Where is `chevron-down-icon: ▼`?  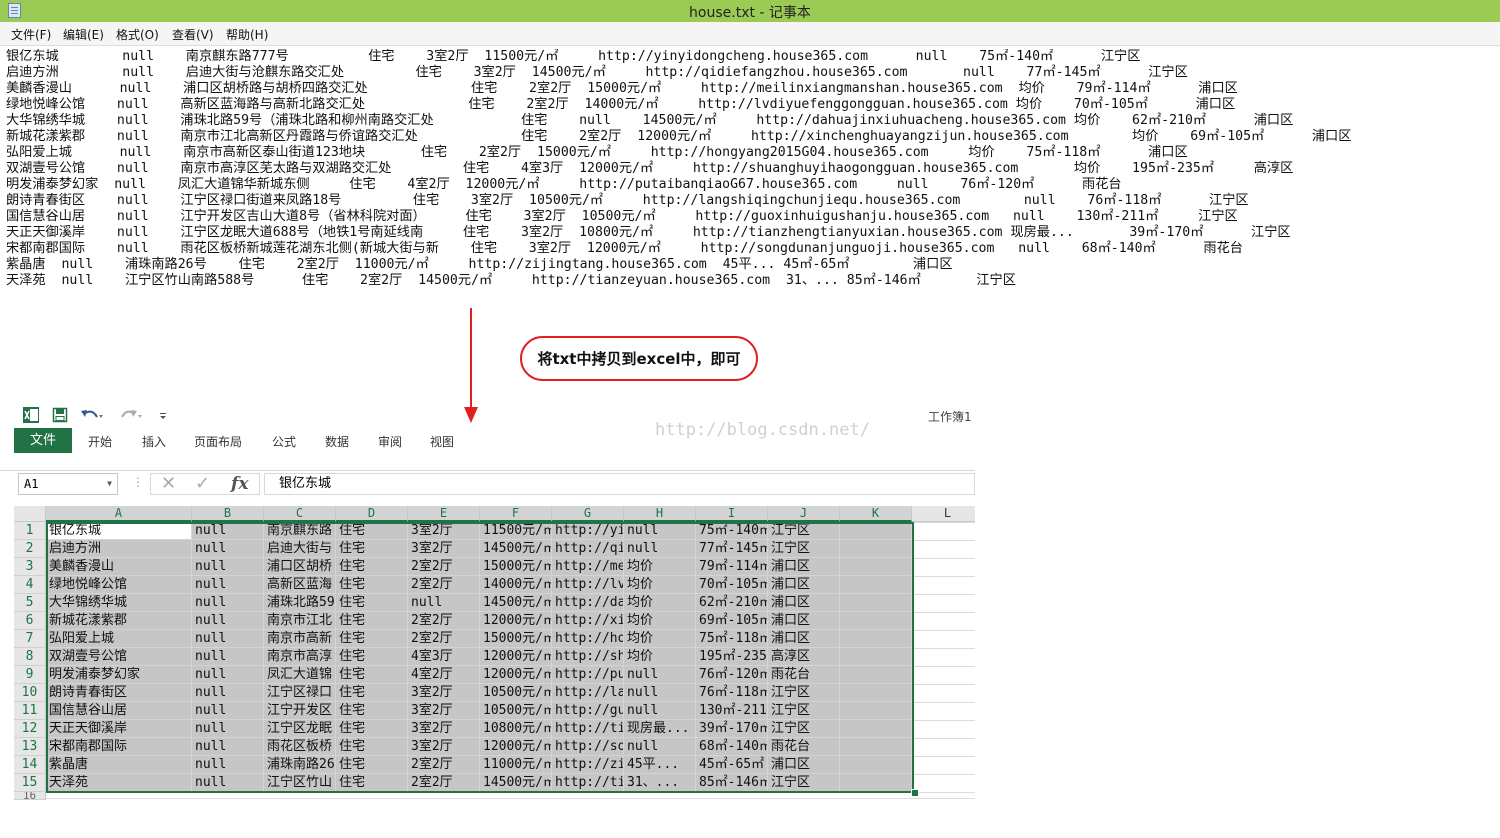 chevron-down-icon: ▼ is located at coordinates (109, 484).